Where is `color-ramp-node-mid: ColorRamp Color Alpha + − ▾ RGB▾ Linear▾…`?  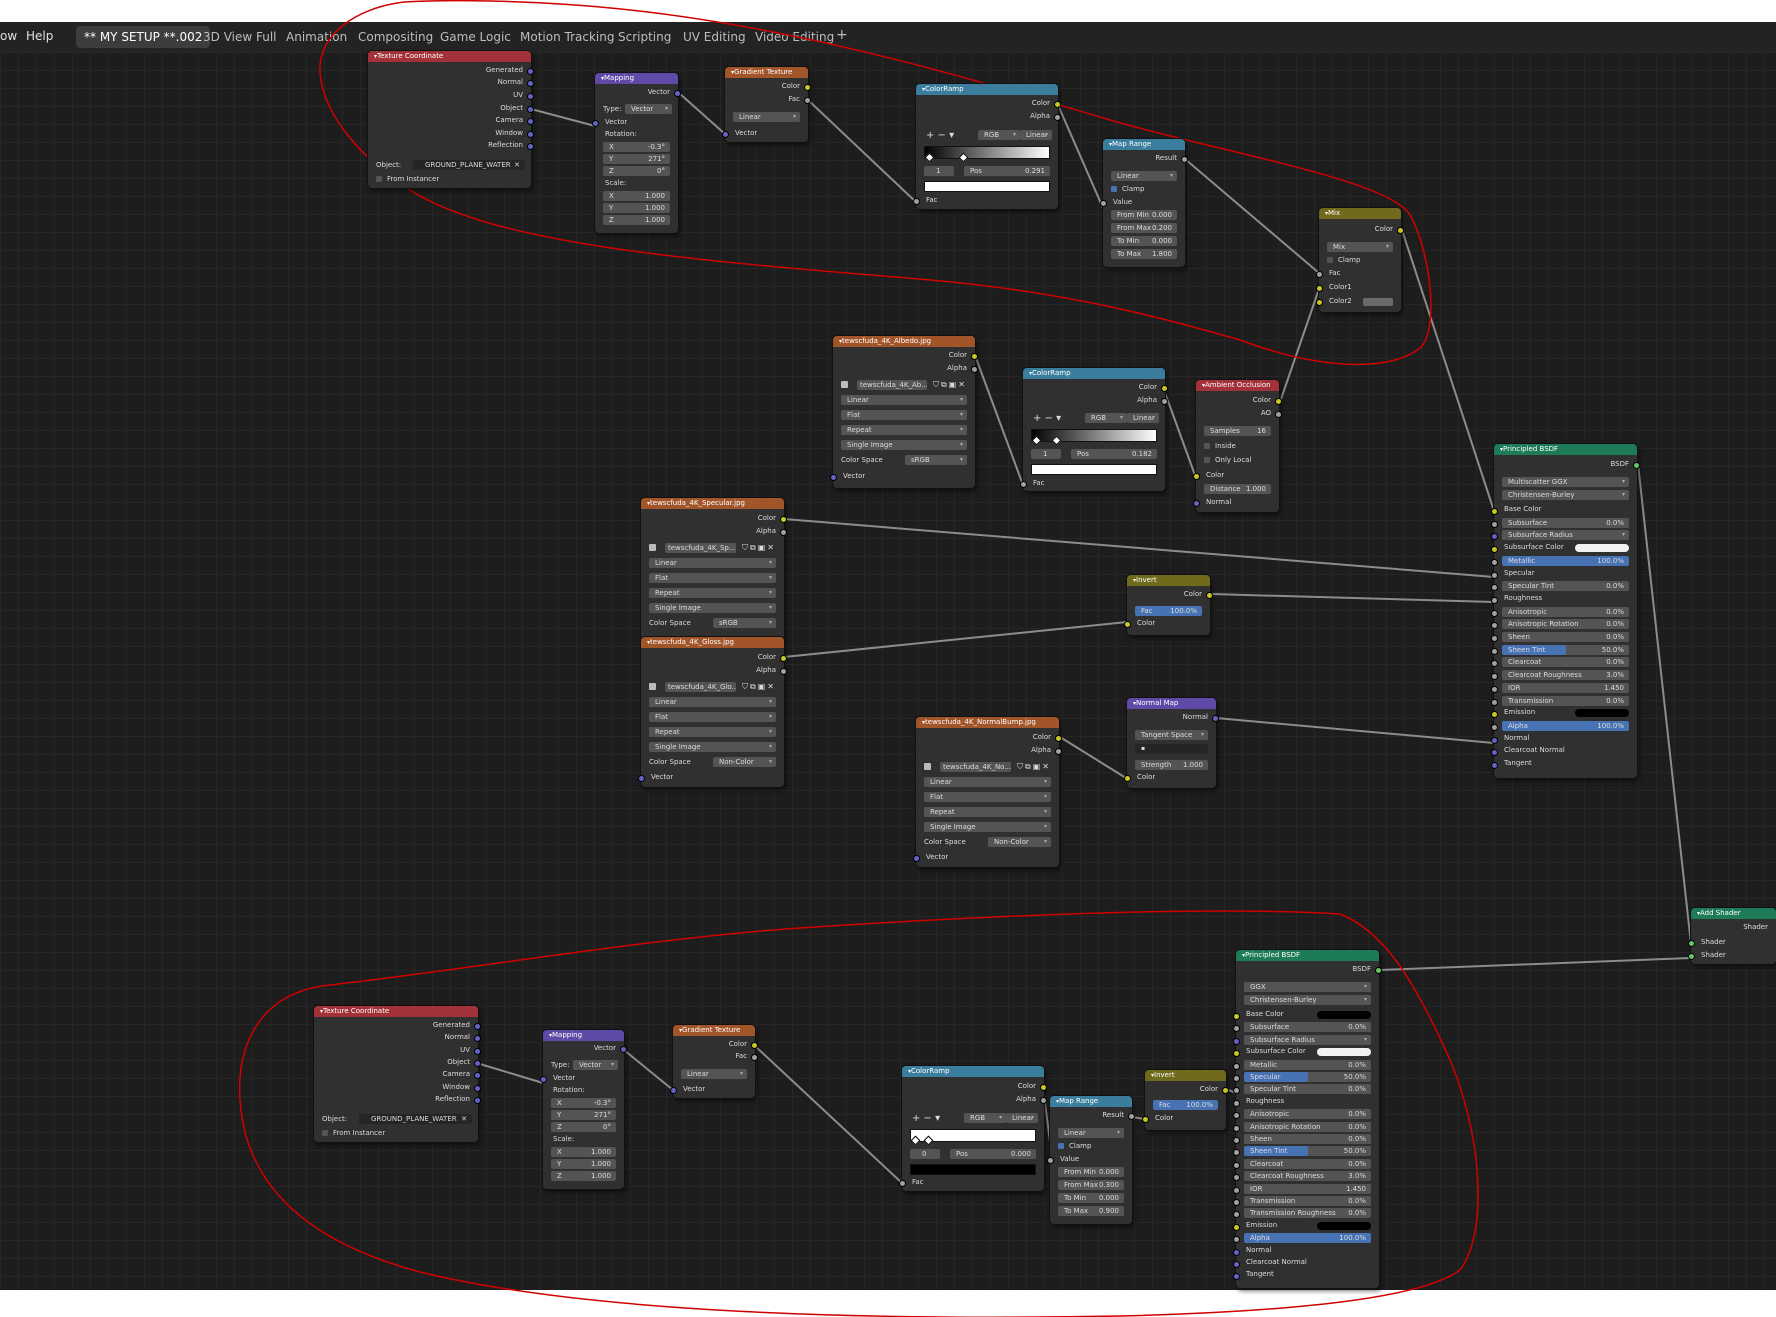 color-ramp-node-mid: ColorRamp Color Alpha + − ▾ RGB▾ Linear▾… is located at coordinates (1094, 429).